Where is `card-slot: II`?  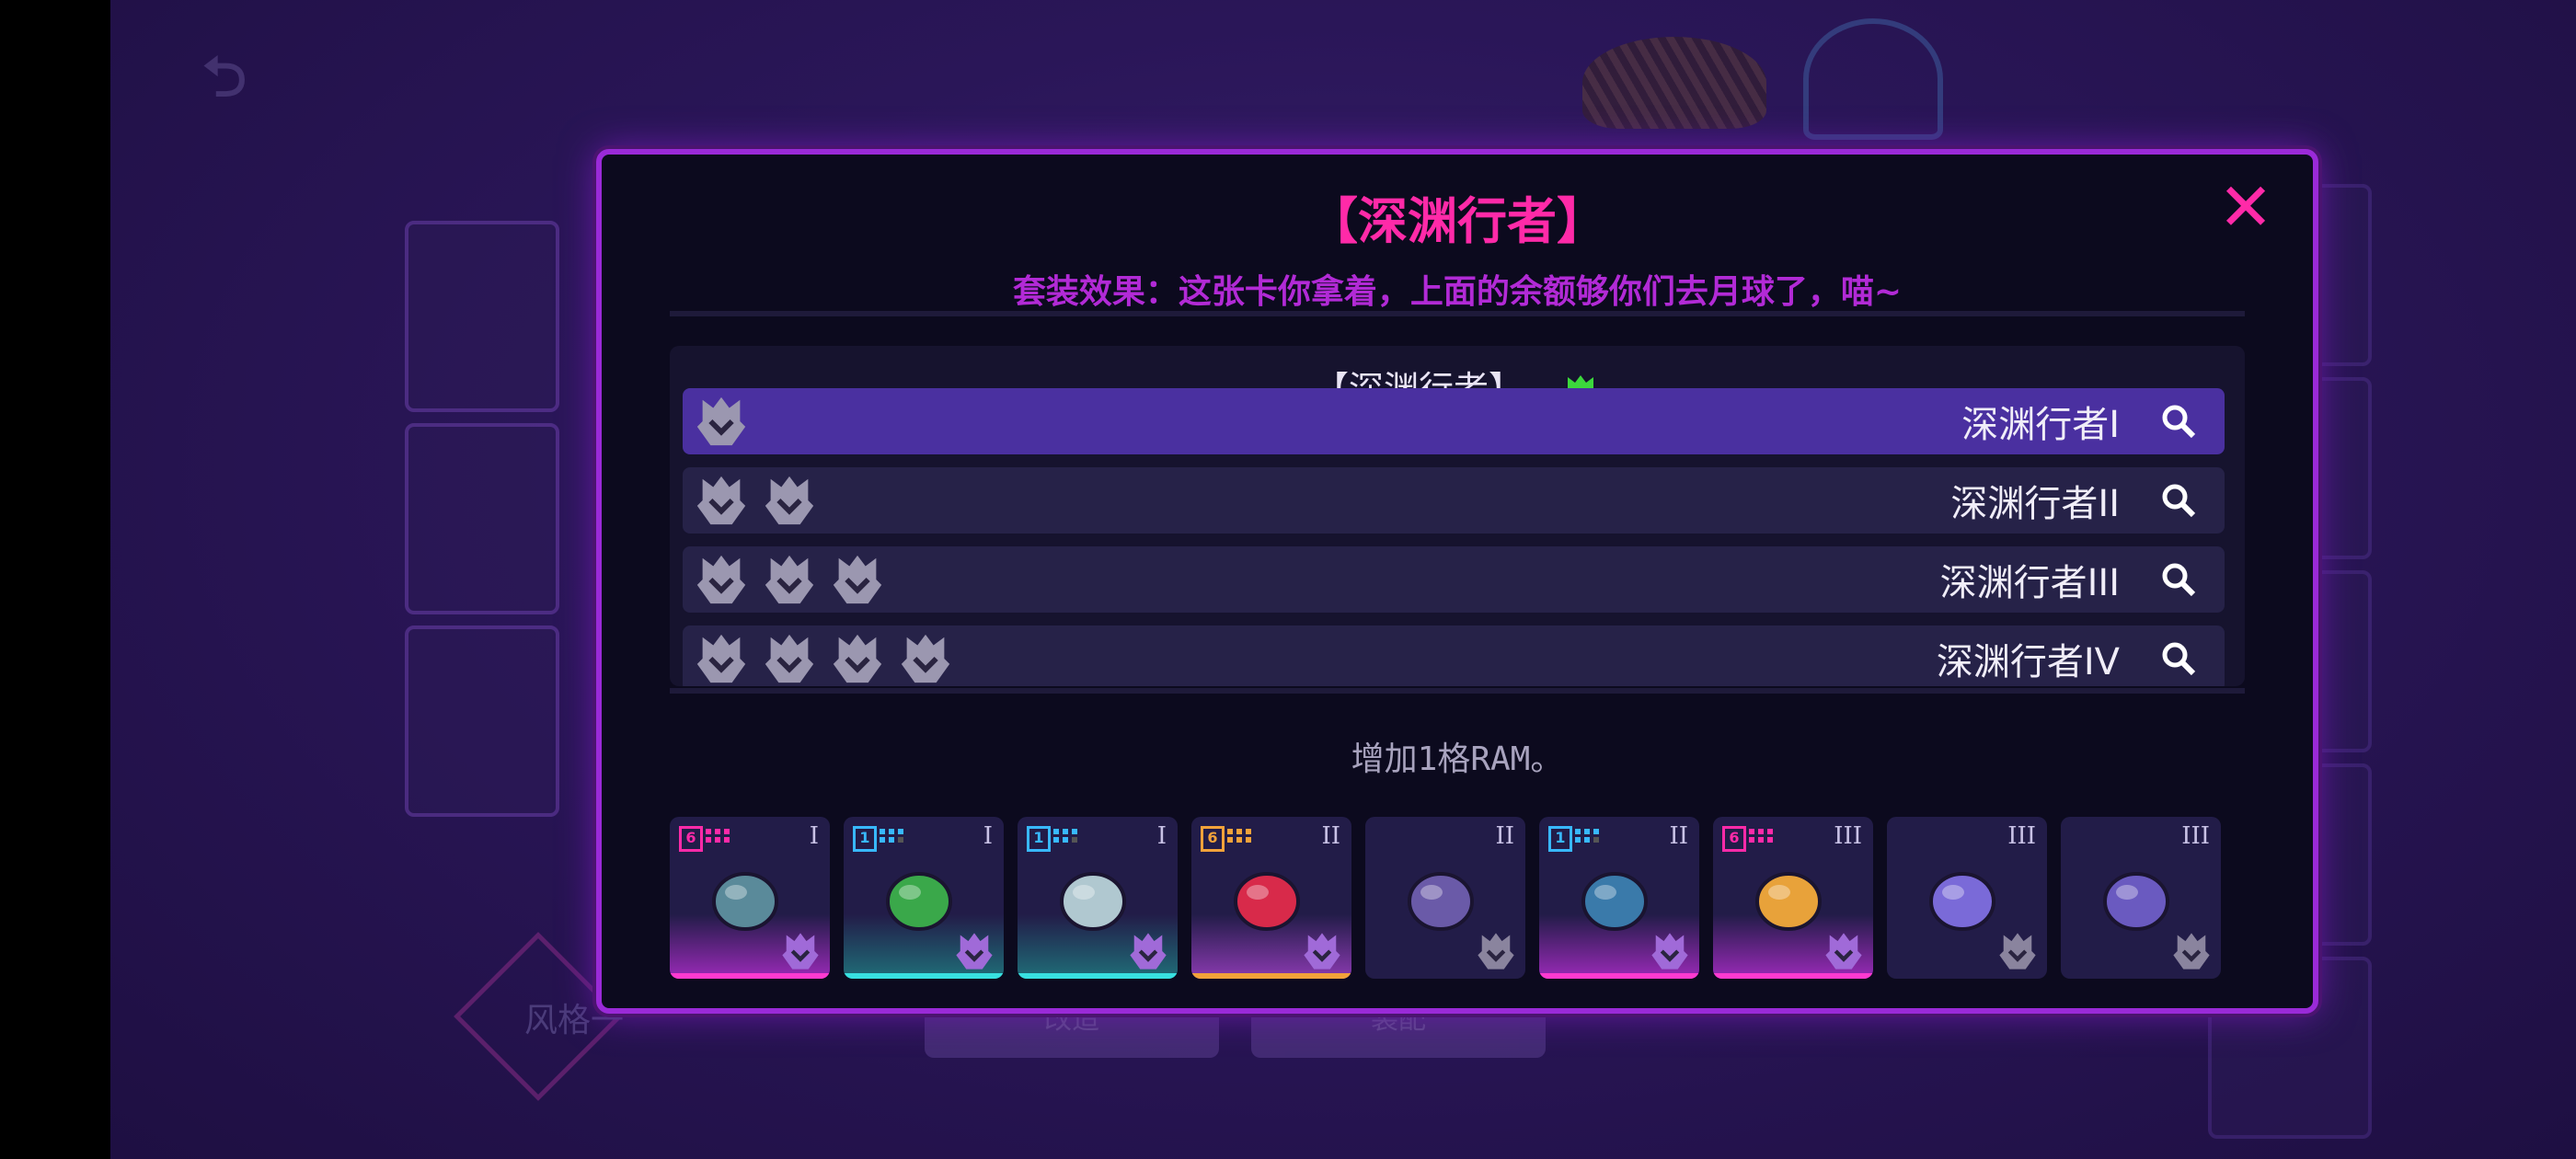
card-slot: II is located at coordinates (1445, 898).